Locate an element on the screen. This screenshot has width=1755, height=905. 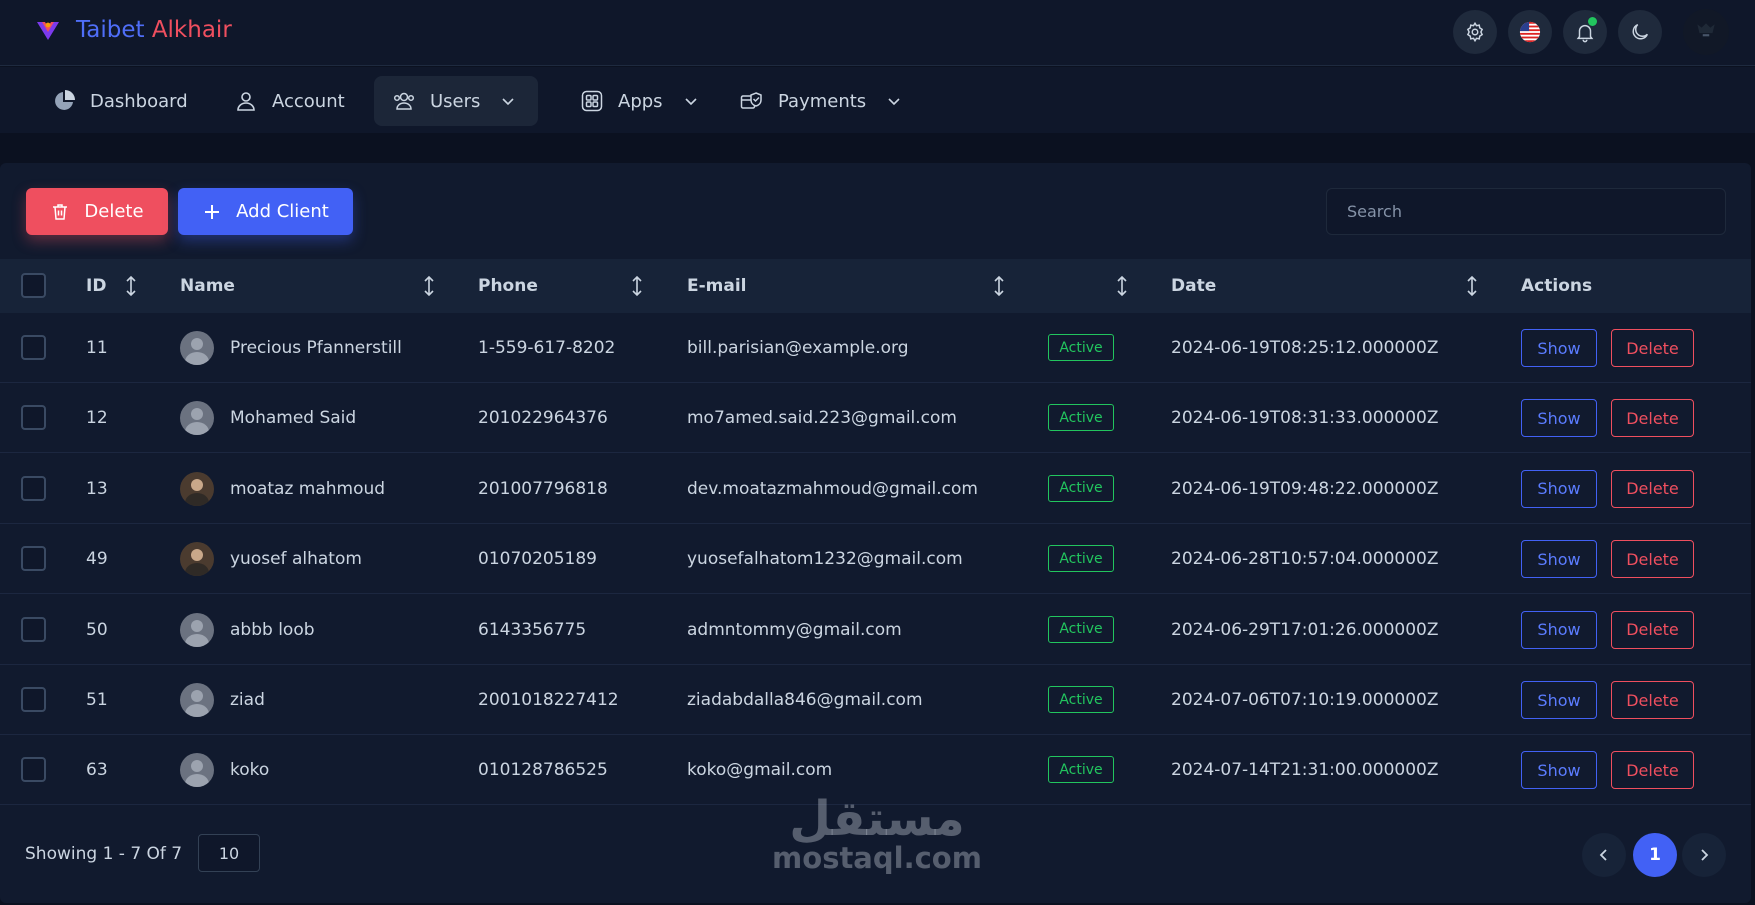
nav-account: Account is located at coordinates (289, 101).